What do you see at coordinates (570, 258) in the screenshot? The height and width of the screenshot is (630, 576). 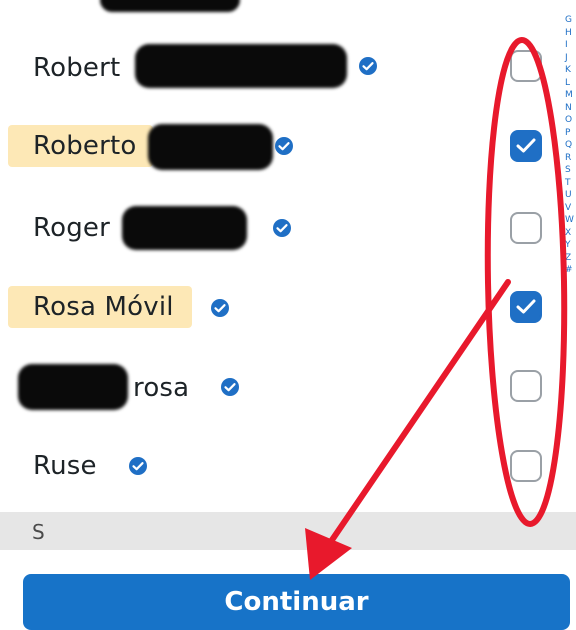 I see `index-letter: Z` at bounding box center [570, 258].